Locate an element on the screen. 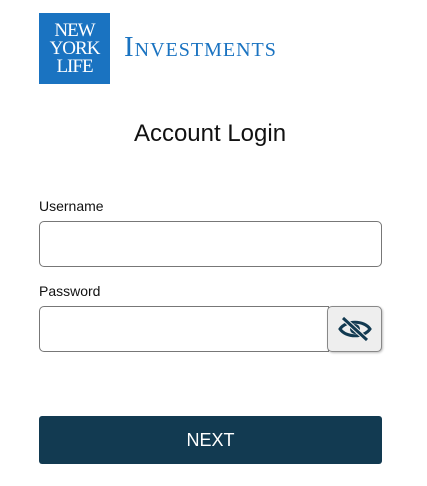 This screenshot has width=427, height=486. next-button: NEXT is located at coordinates (210, 440).